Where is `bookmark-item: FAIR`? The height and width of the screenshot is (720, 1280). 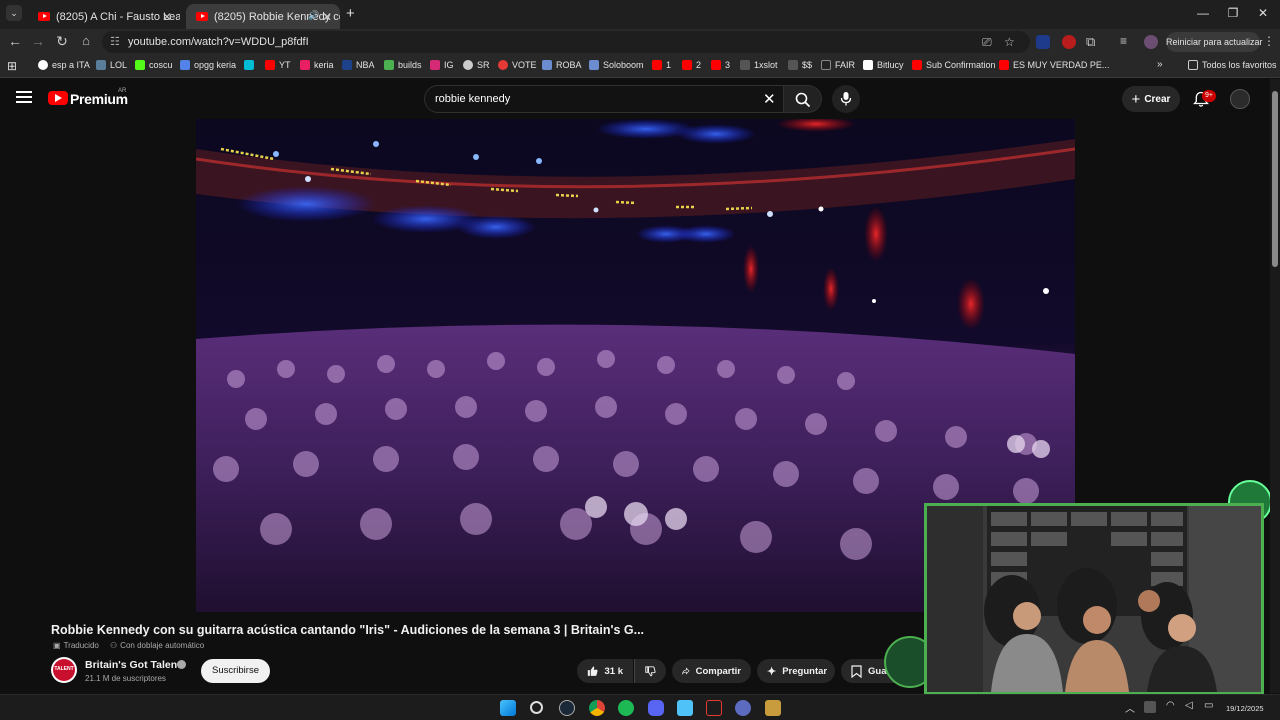
bookmark-item: FAIR is located at coordinates (838, 65).